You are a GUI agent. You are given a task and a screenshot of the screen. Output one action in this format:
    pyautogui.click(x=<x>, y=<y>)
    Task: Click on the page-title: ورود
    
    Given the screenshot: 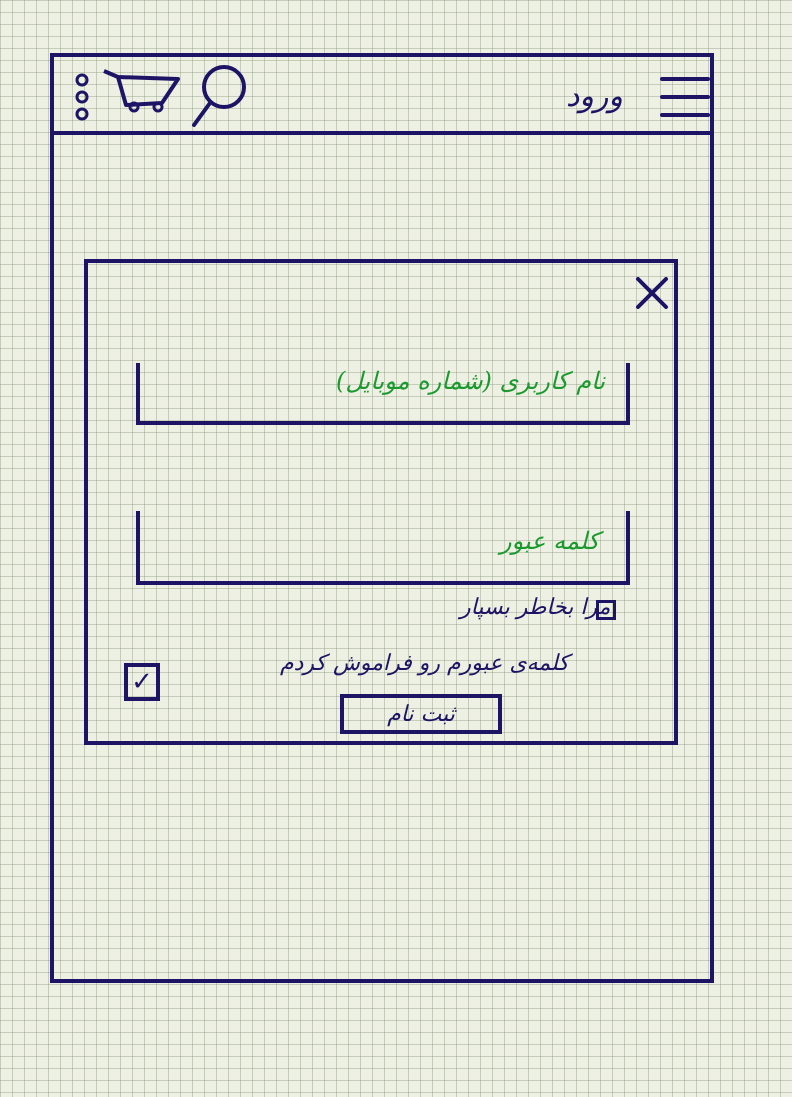 What is the action you would take?
    pyautogui.click(x=594, y=96)
    